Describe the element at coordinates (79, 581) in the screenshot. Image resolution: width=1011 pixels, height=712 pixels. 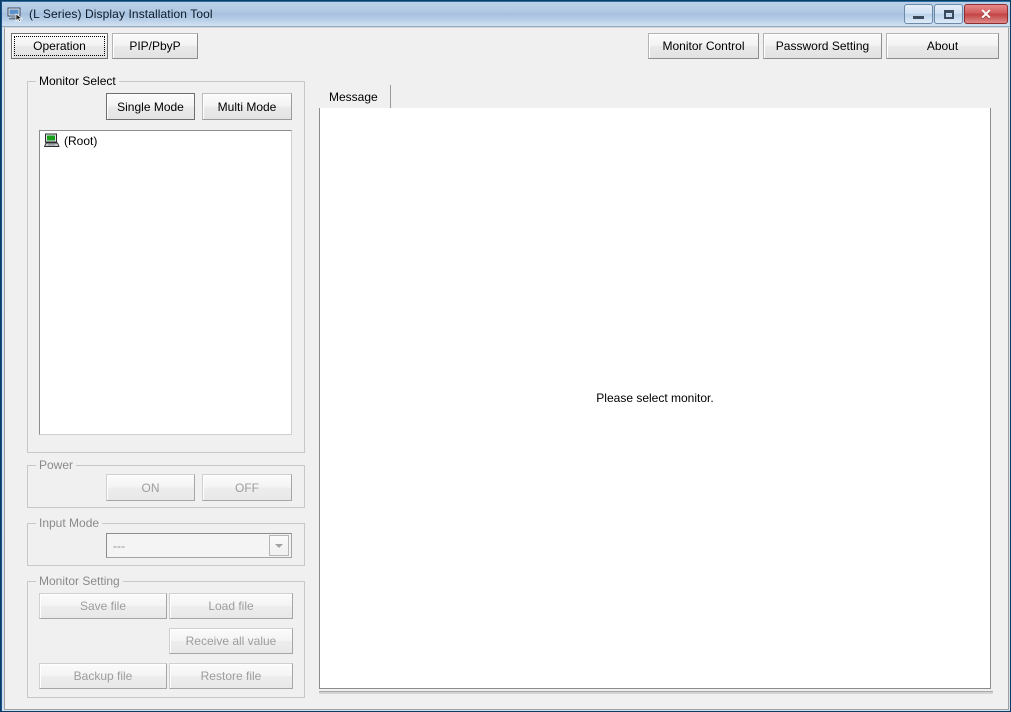
I see `monitor-setting-title: Monitor Setting` at that location.